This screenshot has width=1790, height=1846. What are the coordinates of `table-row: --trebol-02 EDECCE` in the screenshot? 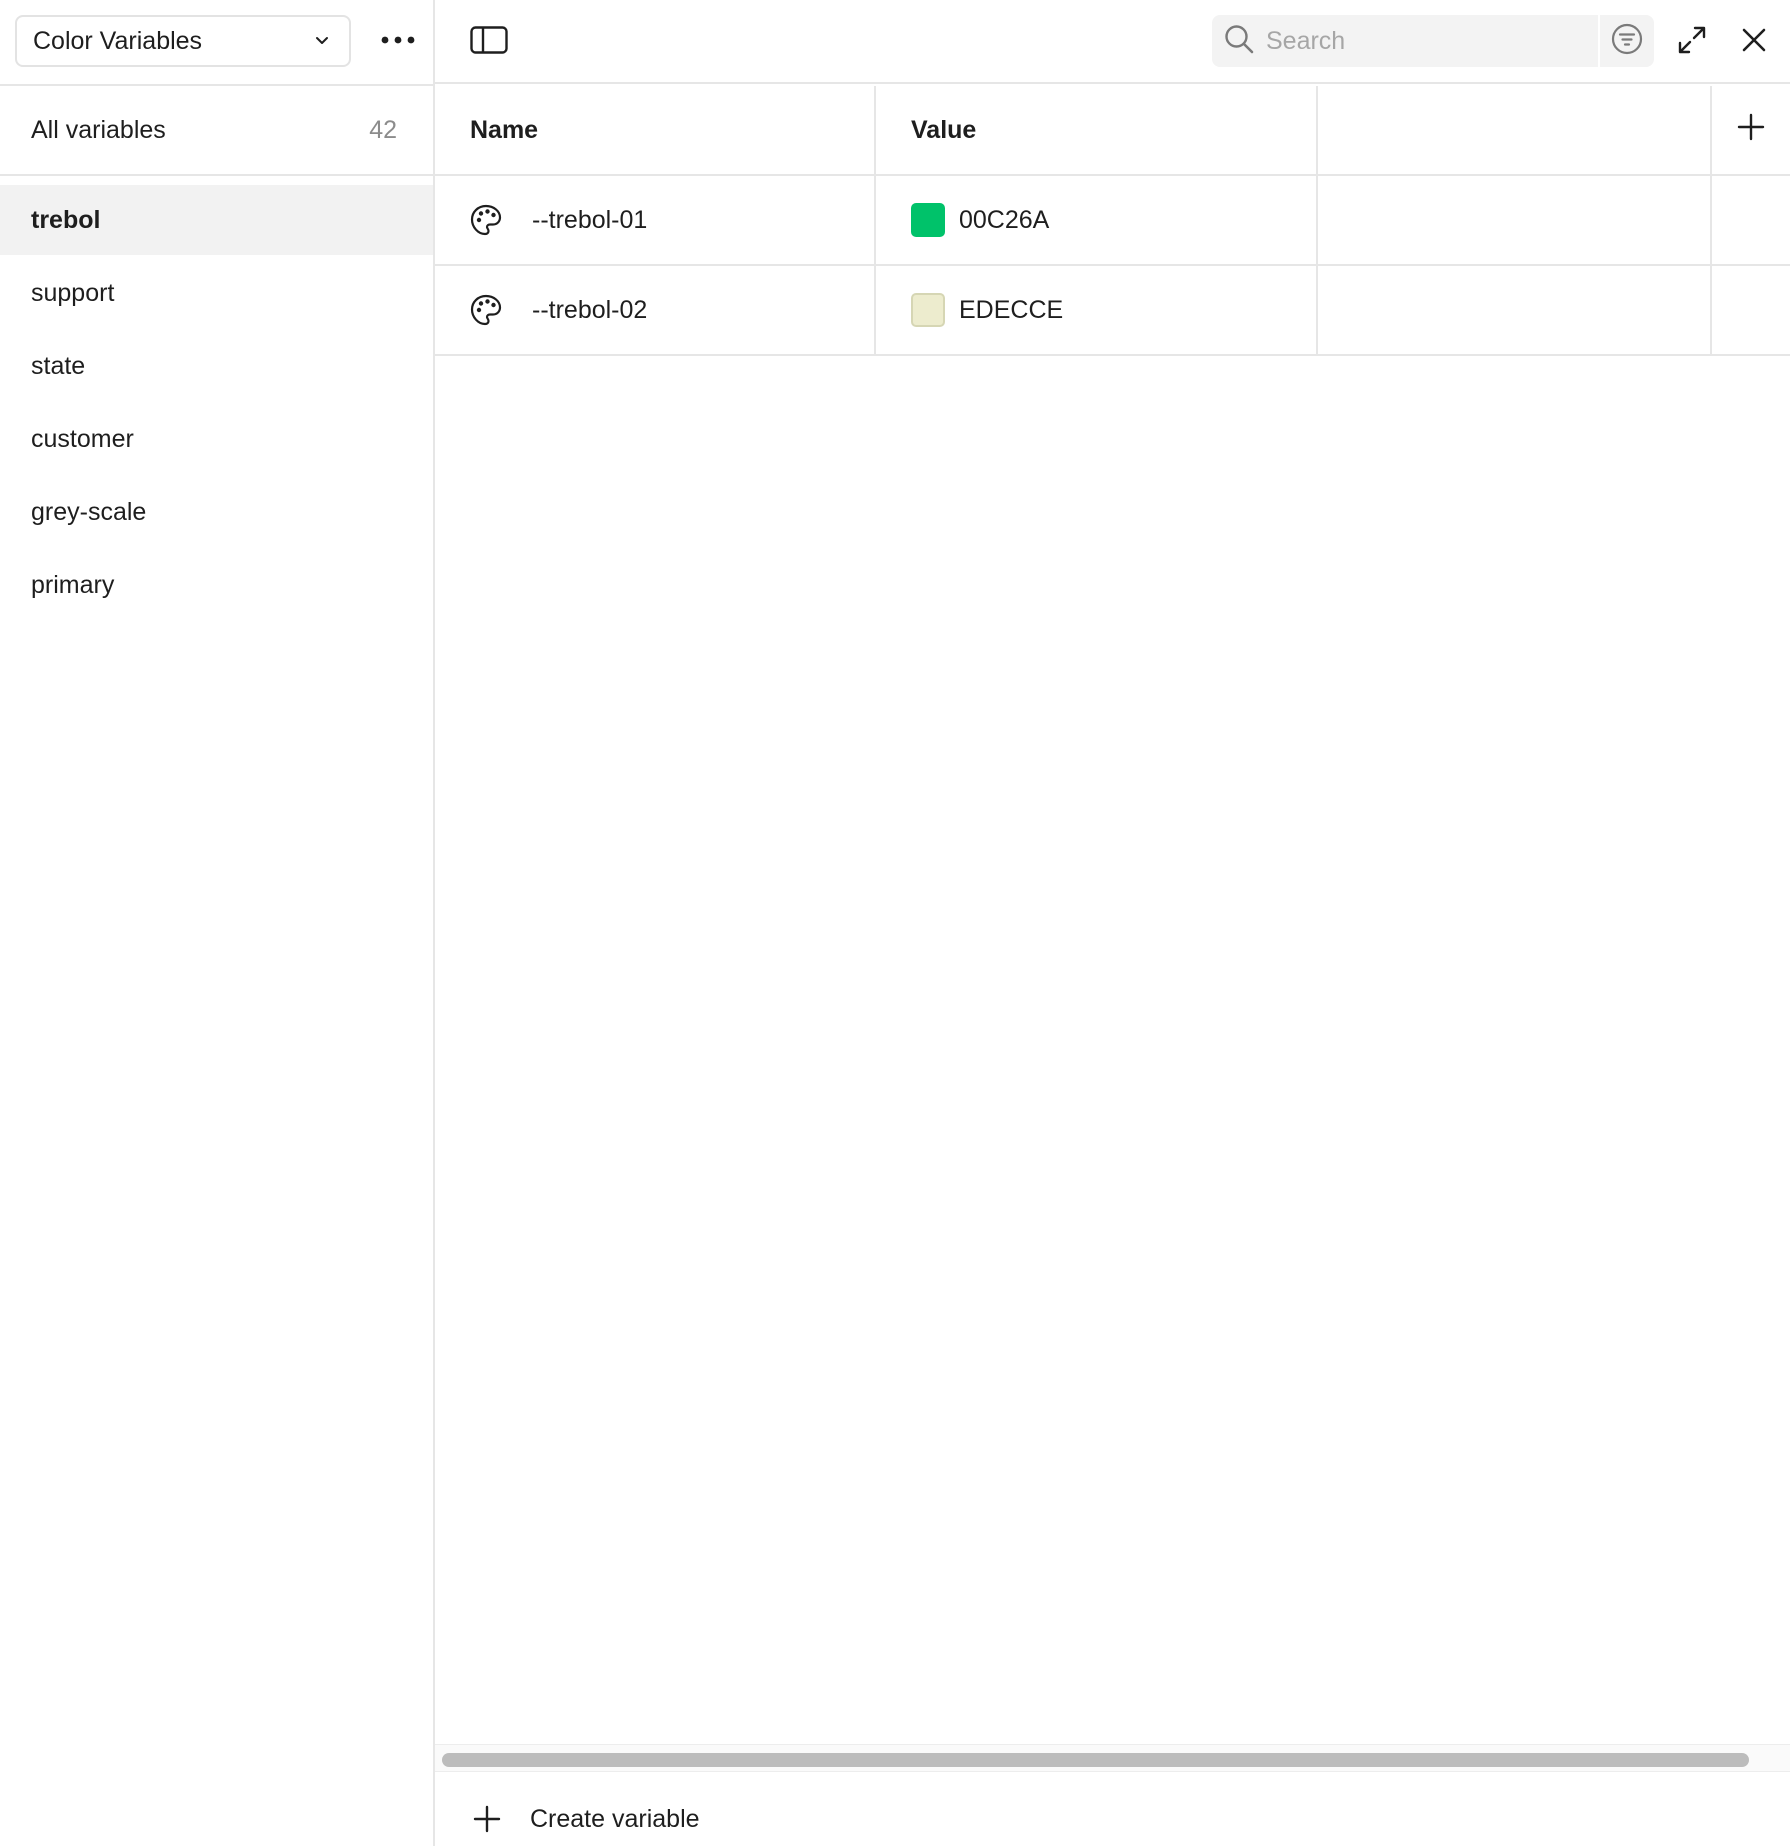 It's located at (1112, 311).